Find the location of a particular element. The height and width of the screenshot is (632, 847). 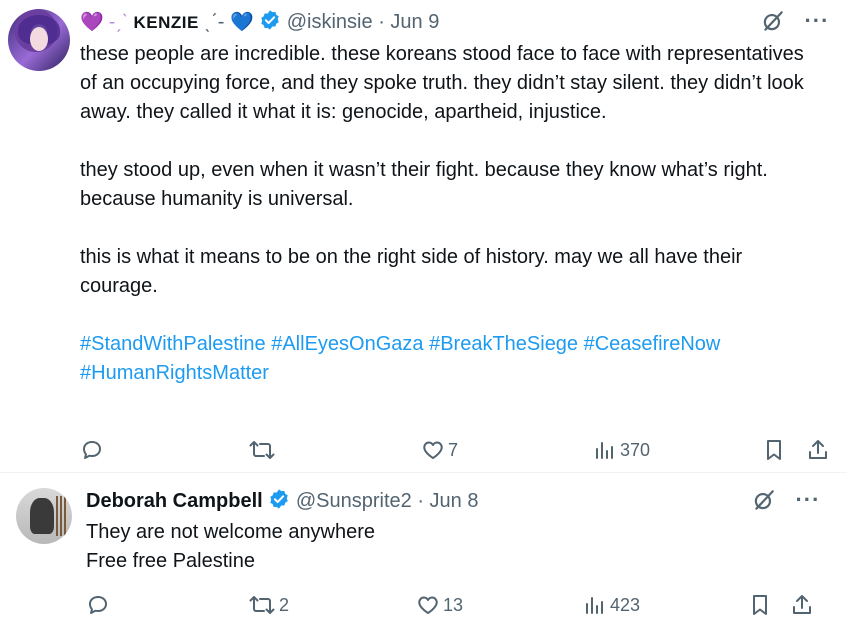

avatar-face is located at coordinates (39, 39).